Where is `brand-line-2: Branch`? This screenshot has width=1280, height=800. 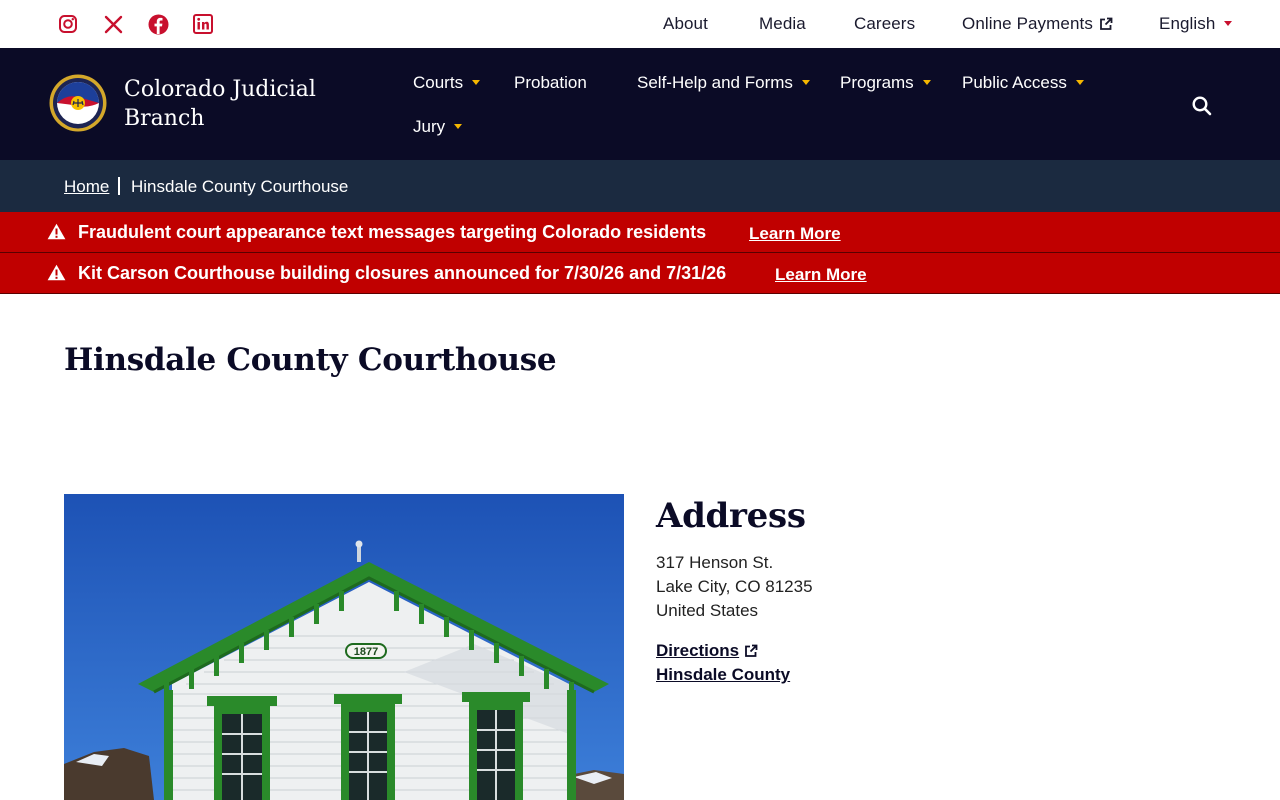 brand-line-2: Branch is located at coordinates (164, 118).